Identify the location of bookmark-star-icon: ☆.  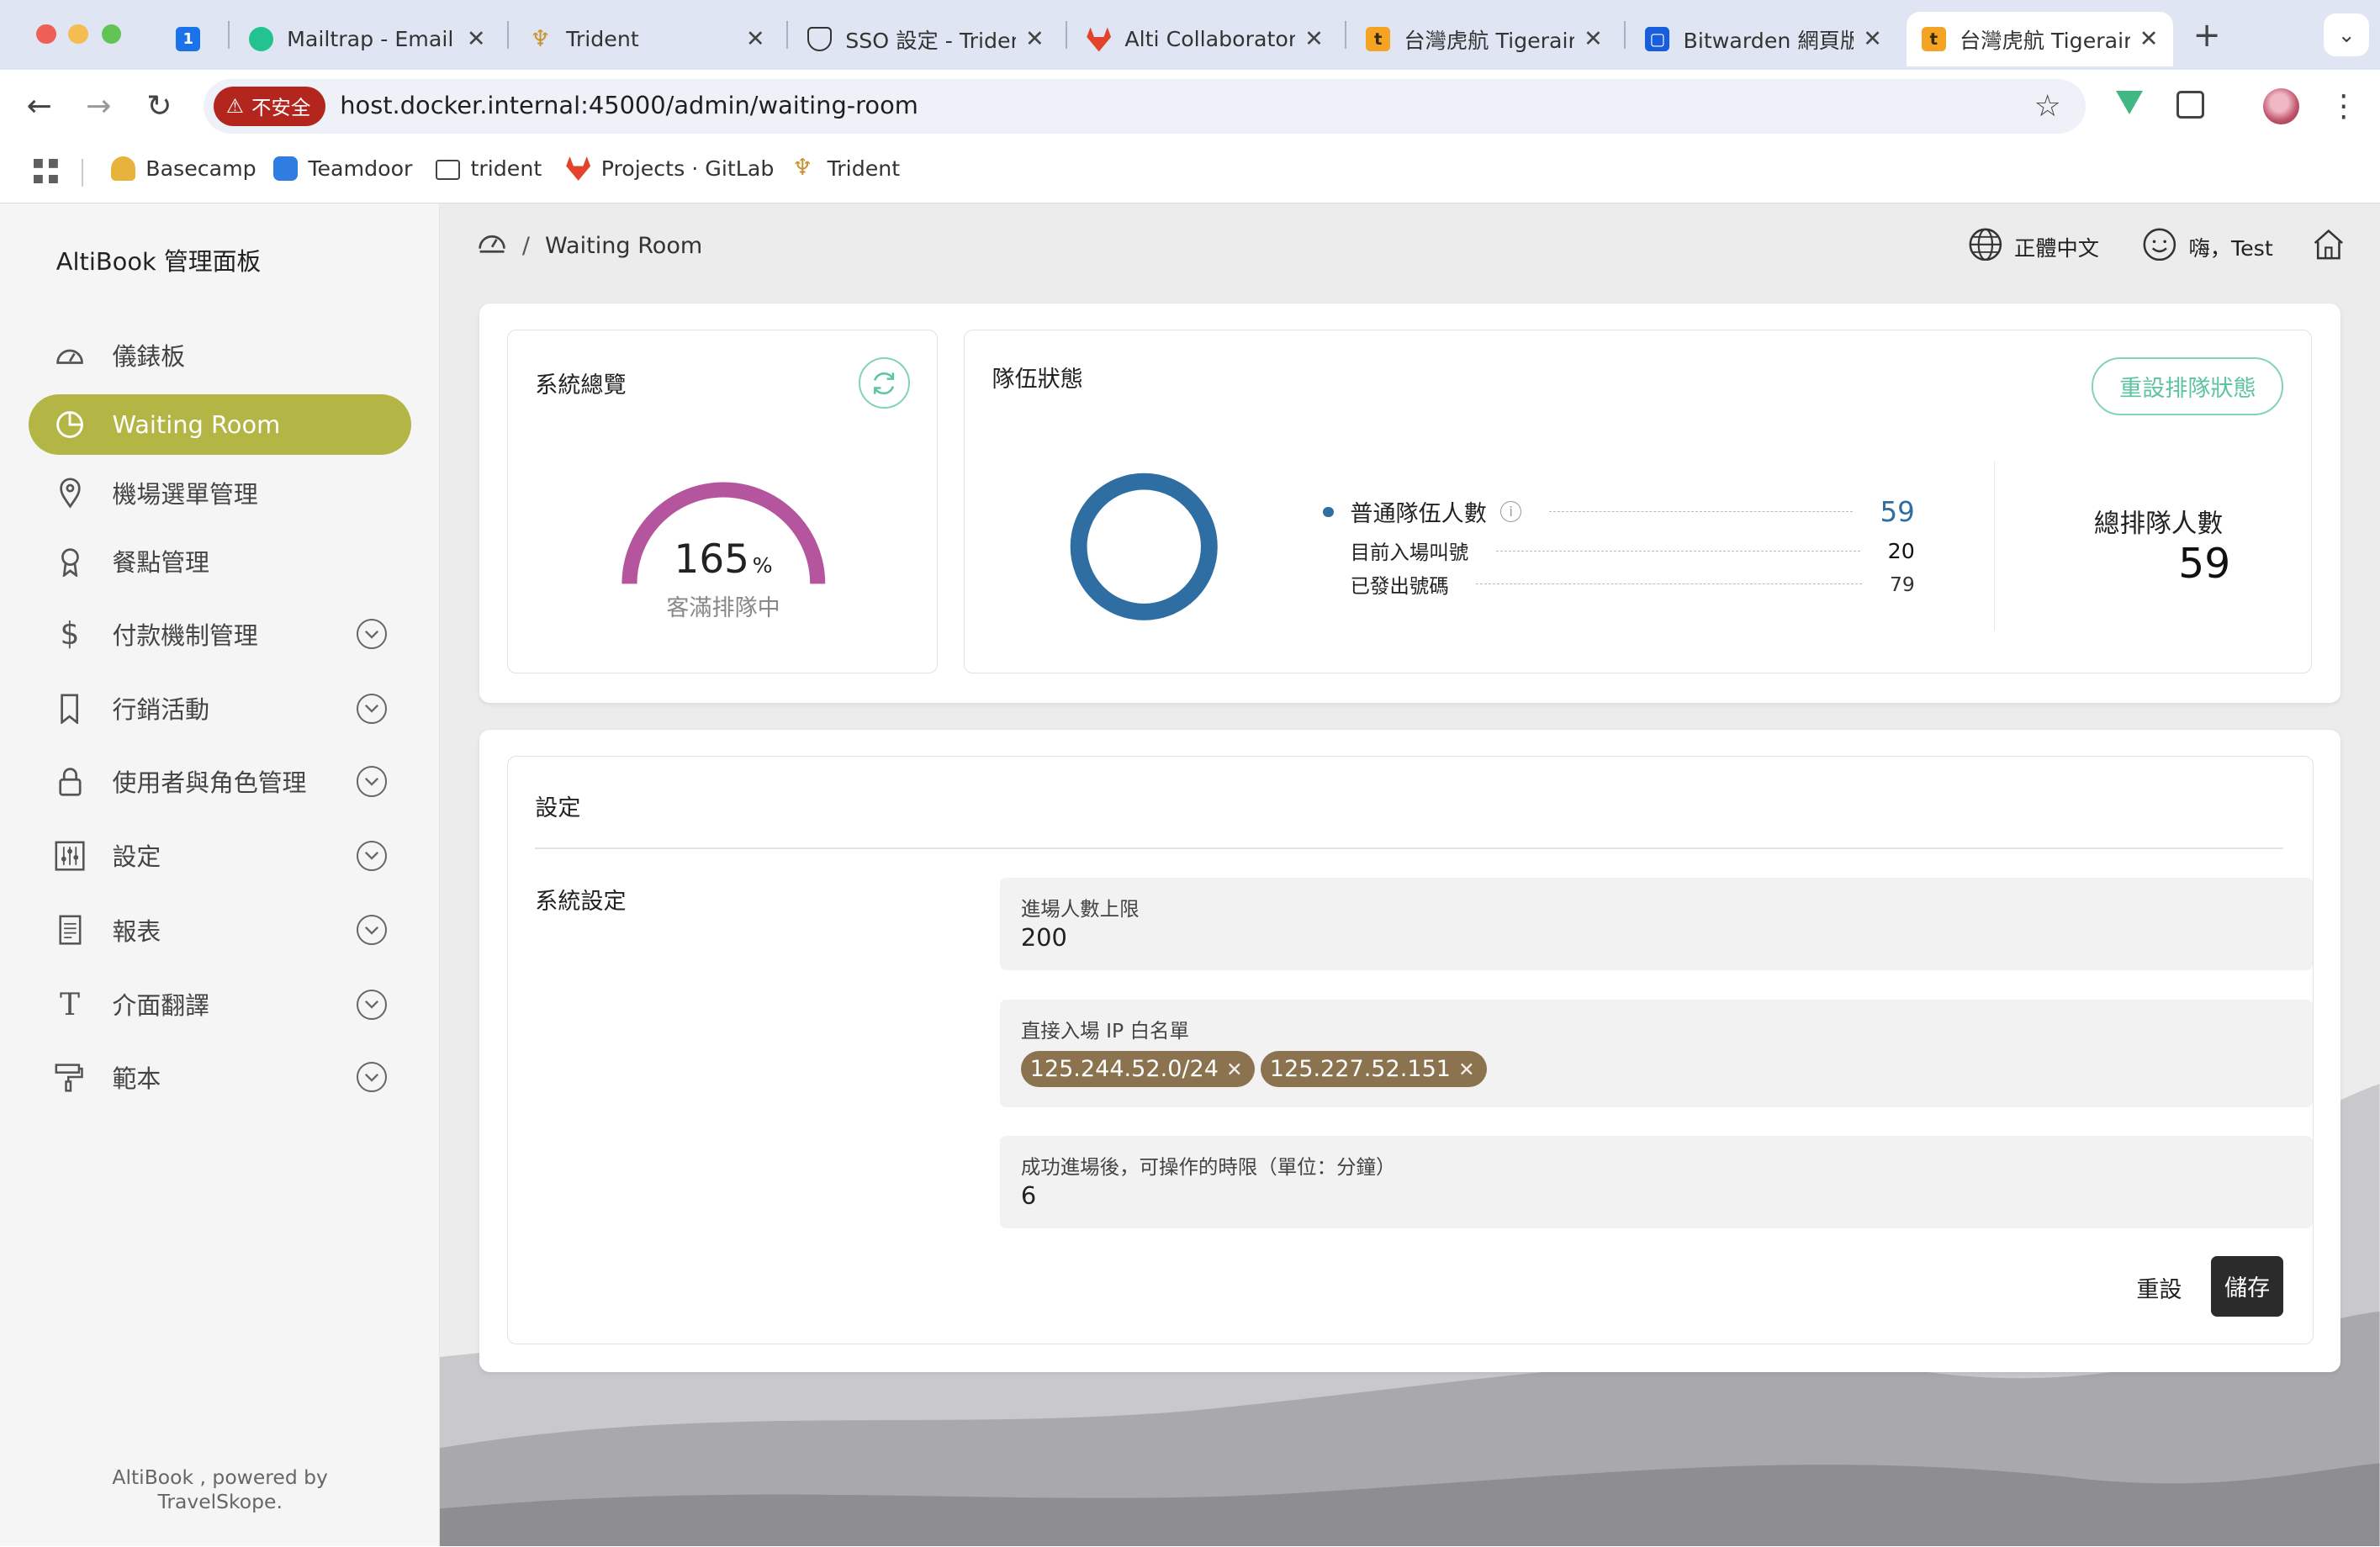
(2047, 106).